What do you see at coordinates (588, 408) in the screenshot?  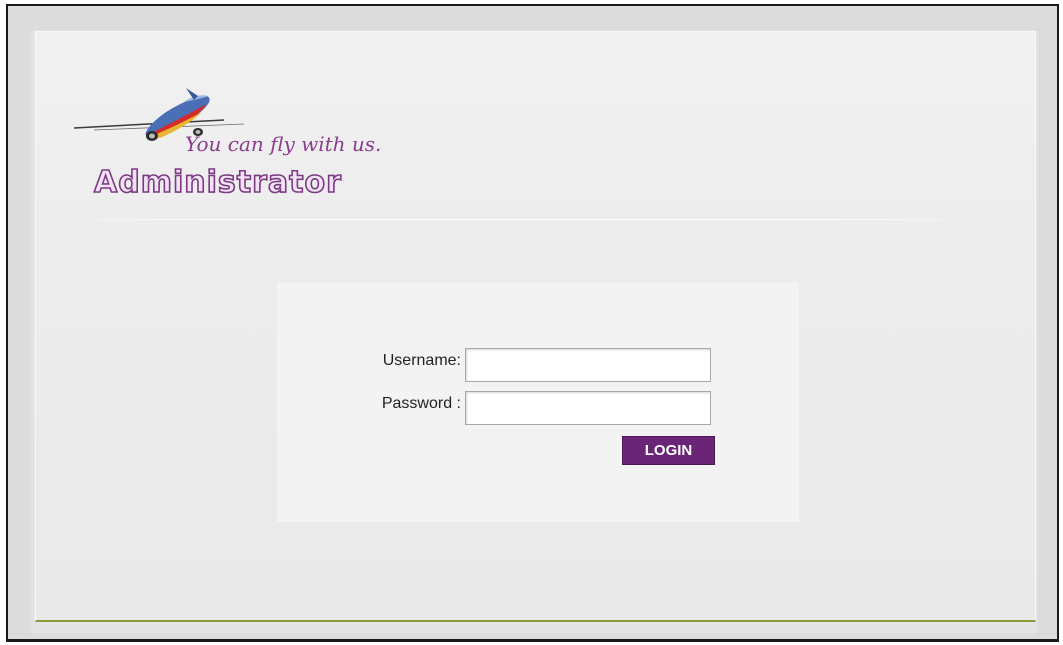 I see `password-input` at bounding box center [588, 408].